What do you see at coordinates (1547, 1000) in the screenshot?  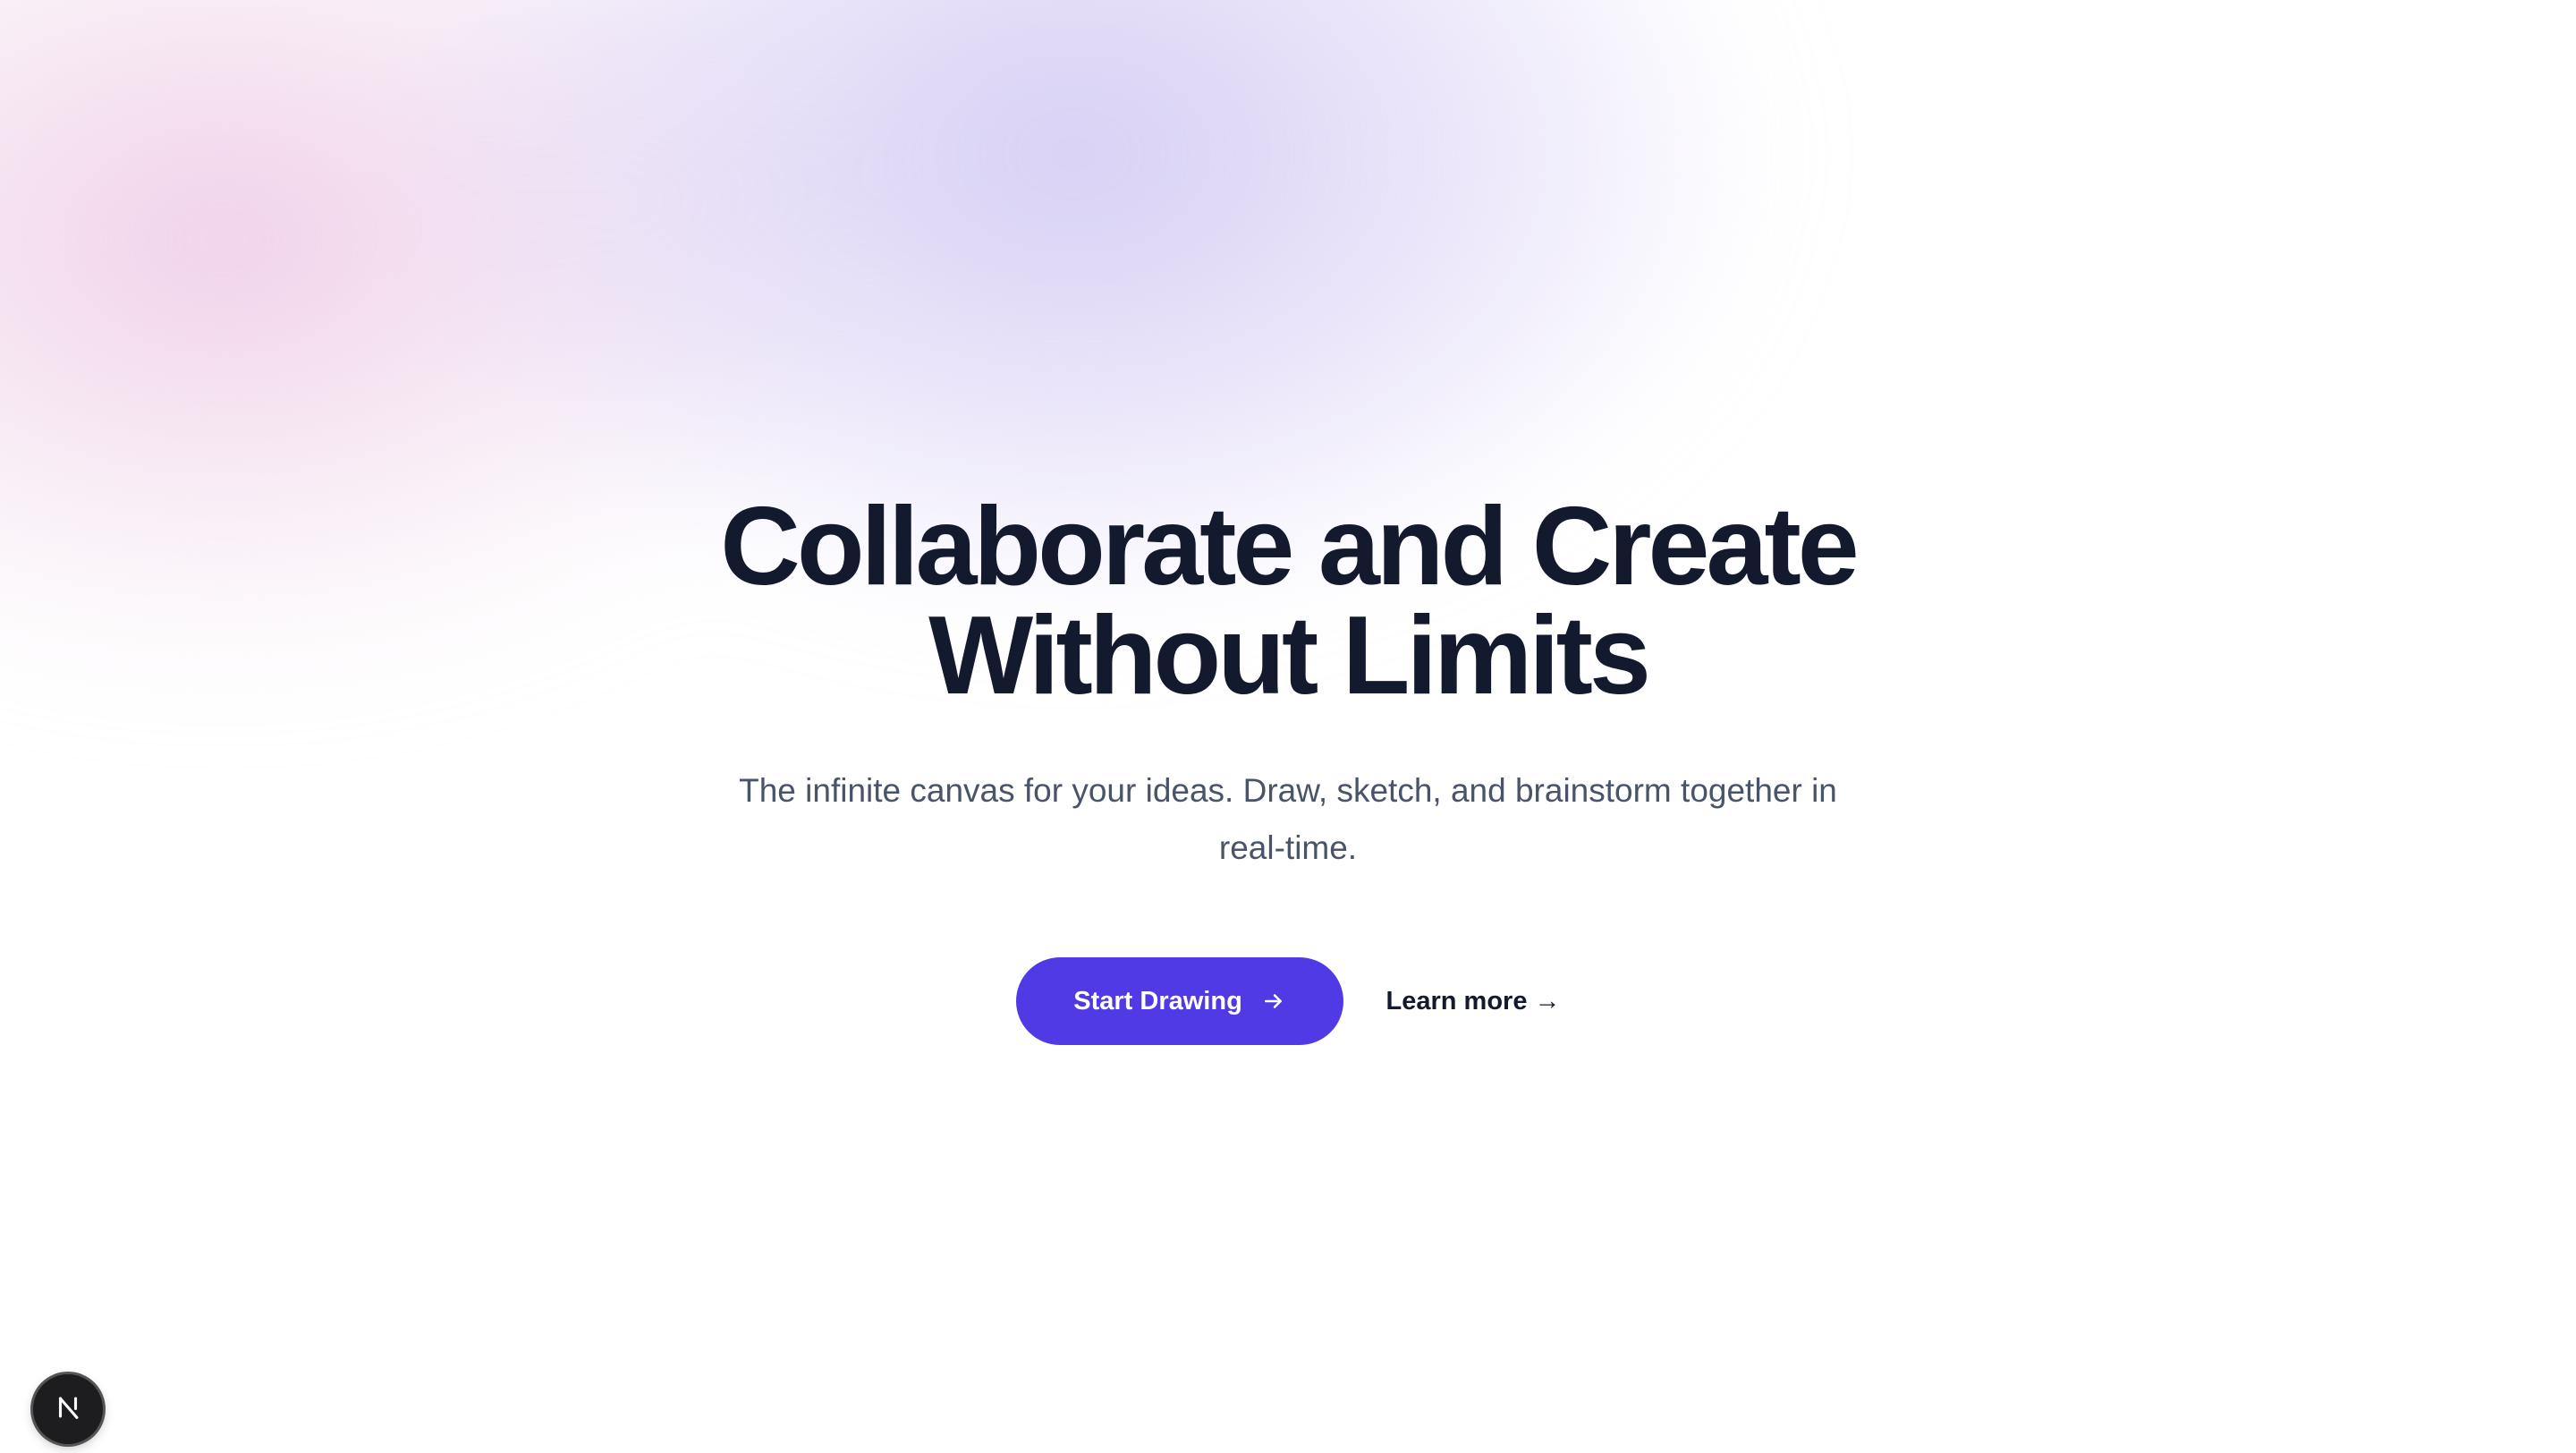 I see `learn-more-arrow: →` at bounding box center [1547, 1000].